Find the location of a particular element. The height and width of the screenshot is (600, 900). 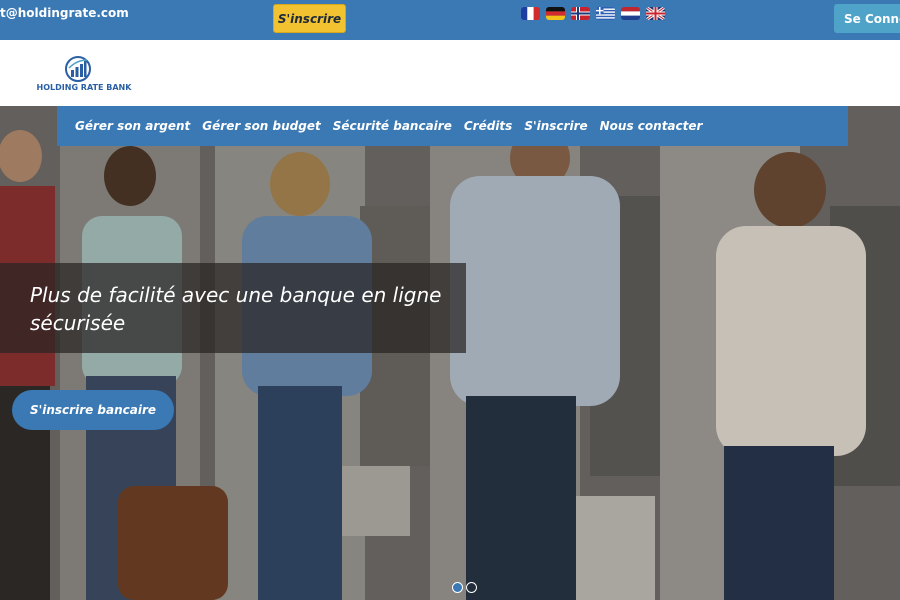

language-selector is located at coordinates (593, 13).